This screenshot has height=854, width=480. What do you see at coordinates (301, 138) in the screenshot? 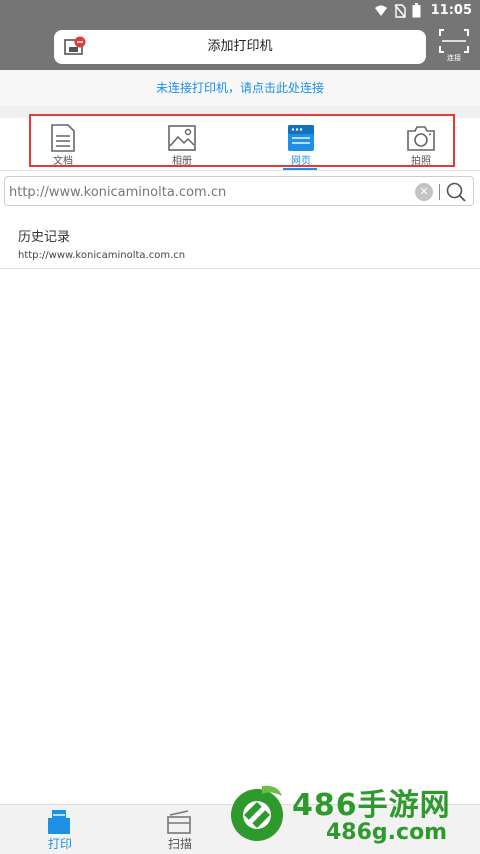
I see `webpage-icon` at bounding box center [301, 138].